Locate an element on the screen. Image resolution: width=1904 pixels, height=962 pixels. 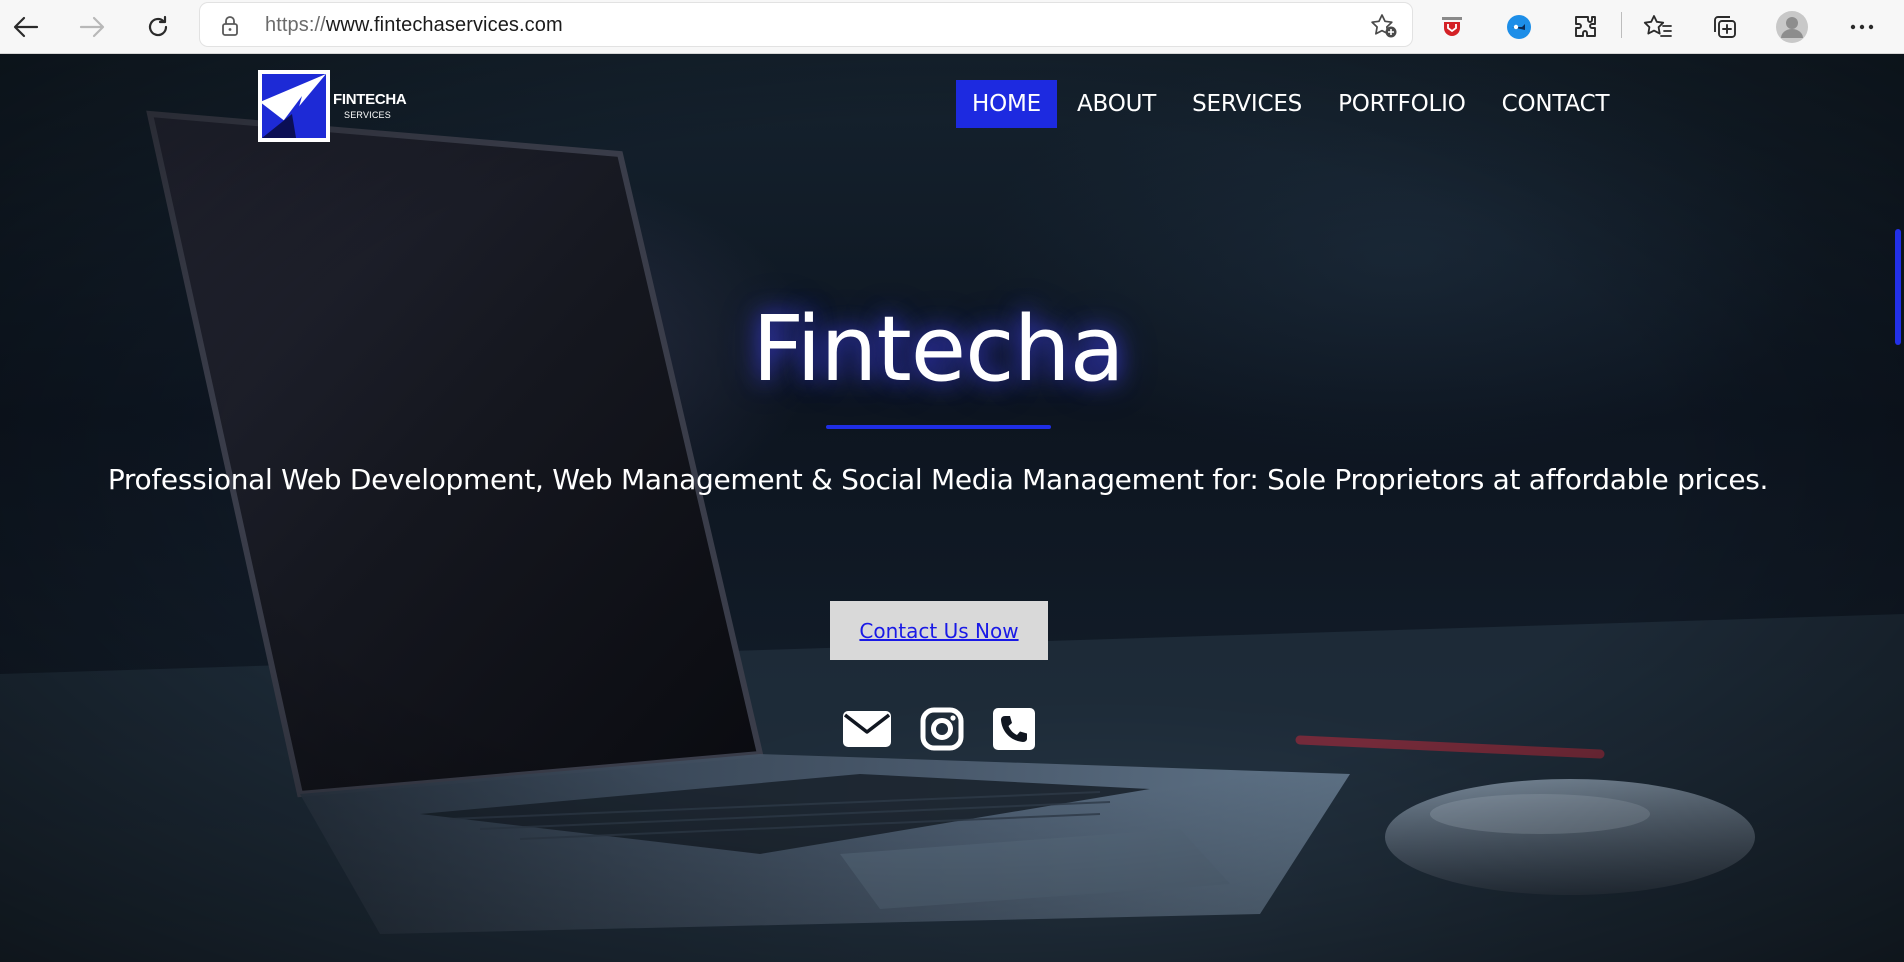
url-text: https://www.fintechaservices.com is located at coordinates (414, 25).